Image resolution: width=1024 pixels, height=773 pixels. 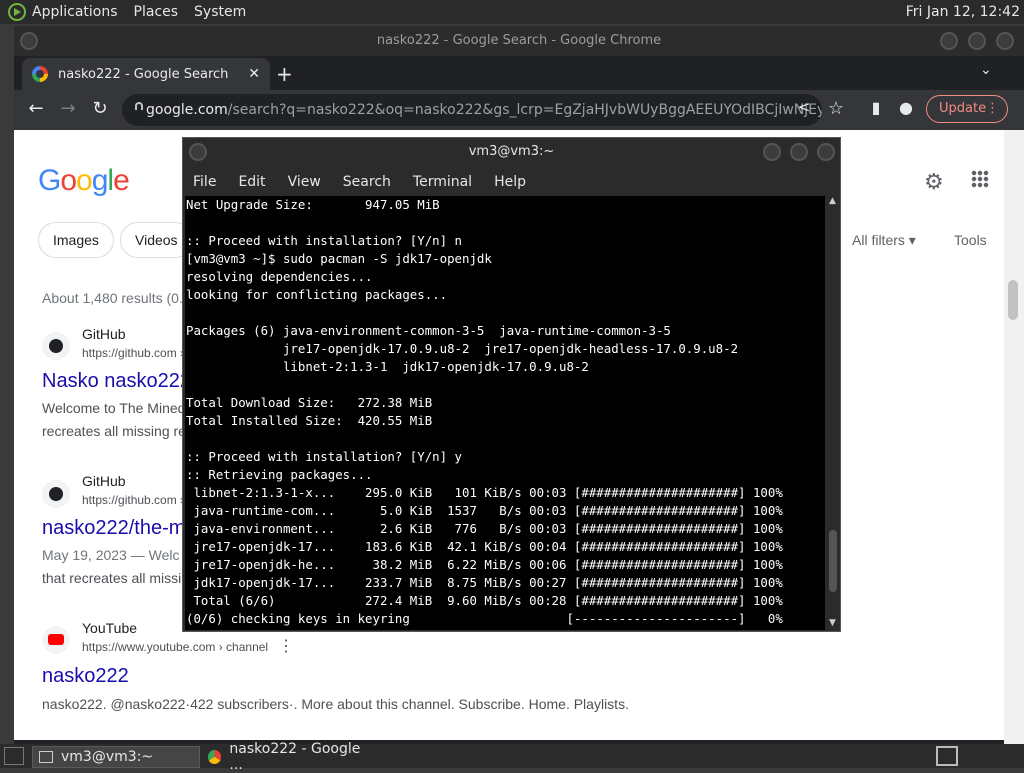 I want to click on menu-edit: Edit, so click(x=251, y=182).